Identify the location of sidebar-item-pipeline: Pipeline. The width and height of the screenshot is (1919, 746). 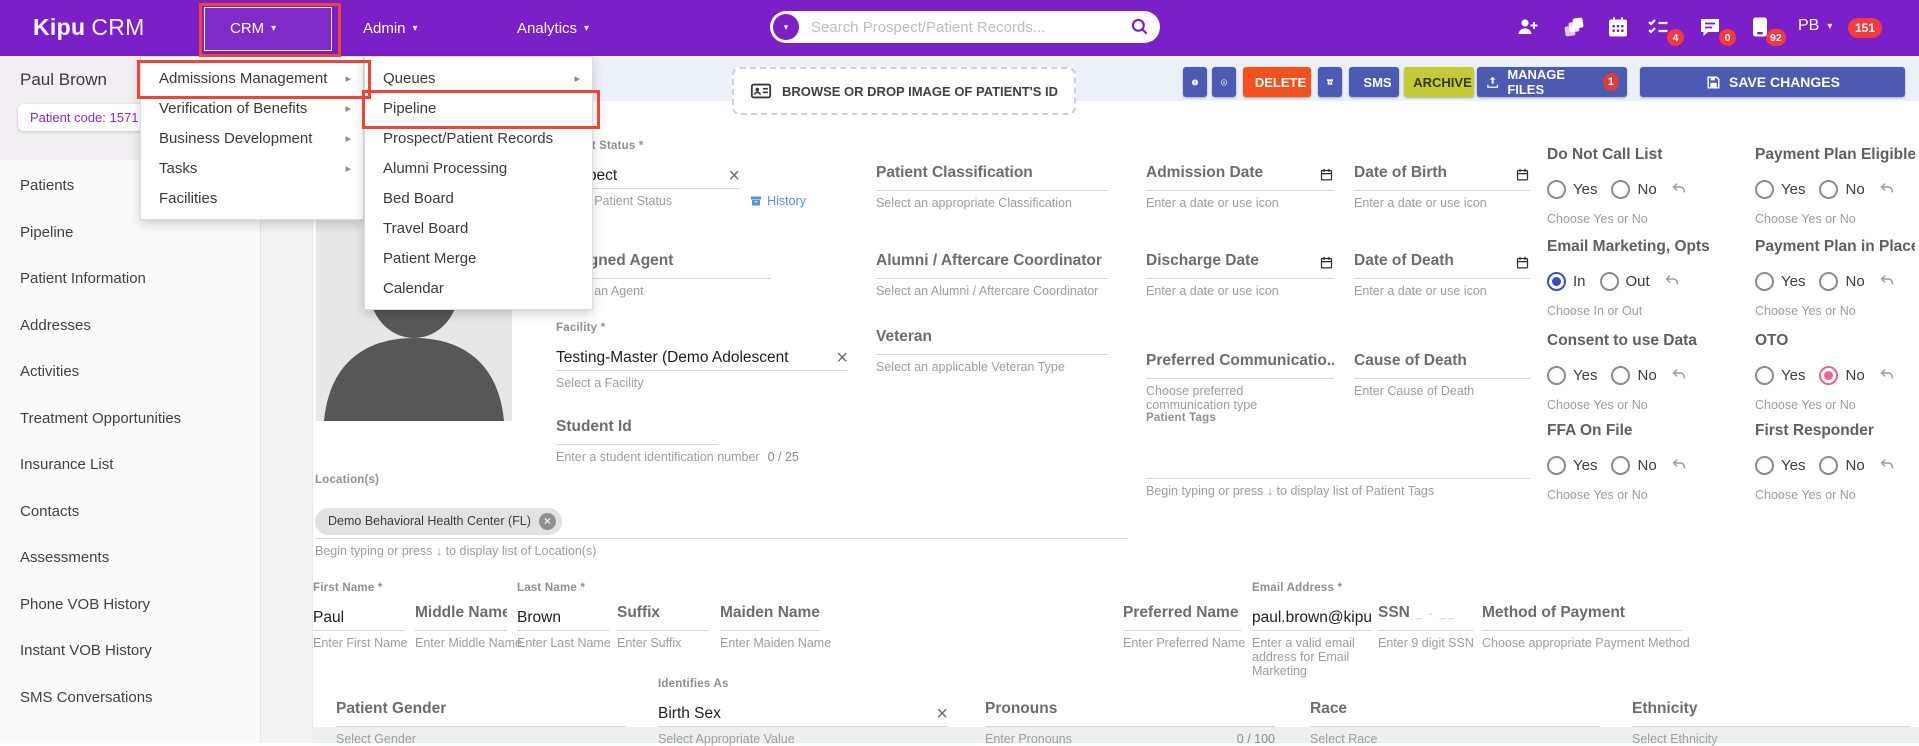
(46, 232).